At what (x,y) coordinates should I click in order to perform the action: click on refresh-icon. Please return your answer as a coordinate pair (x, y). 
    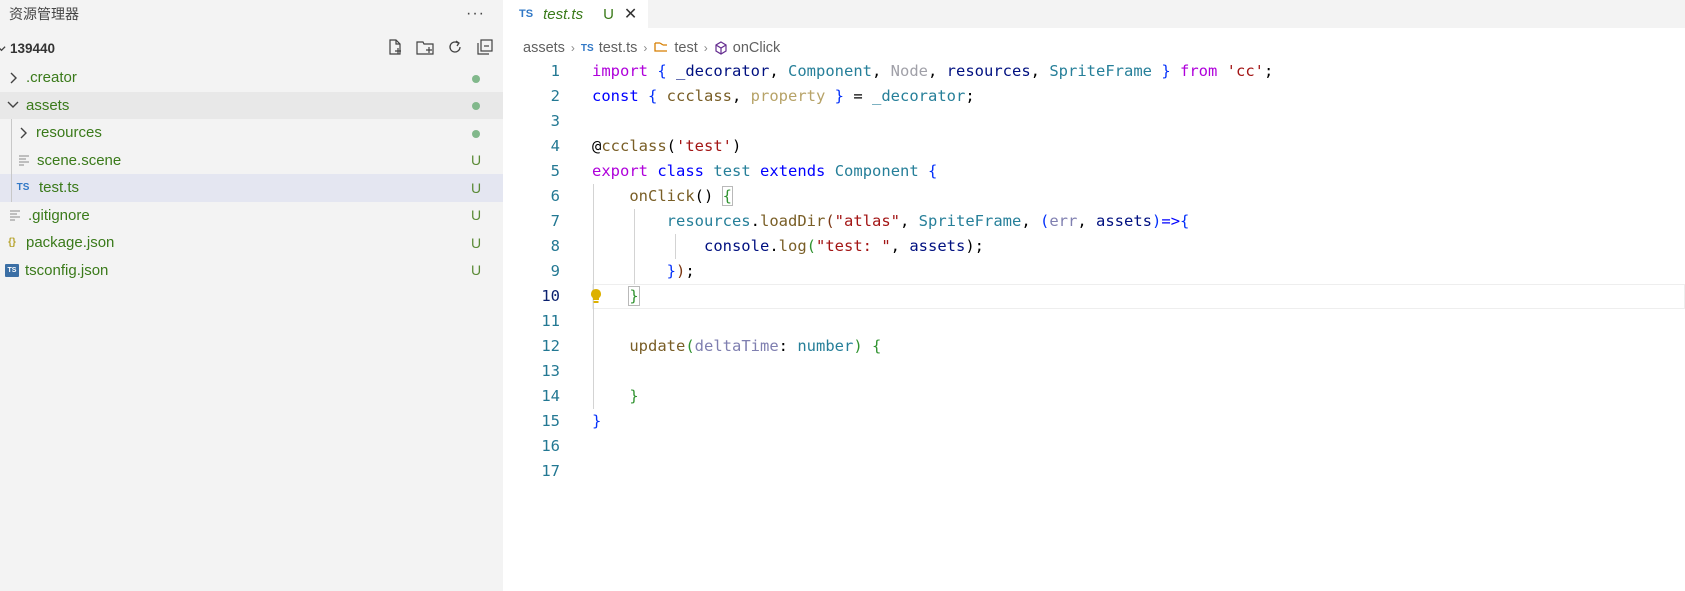
    Looking at the image, I should click on (455, 47).